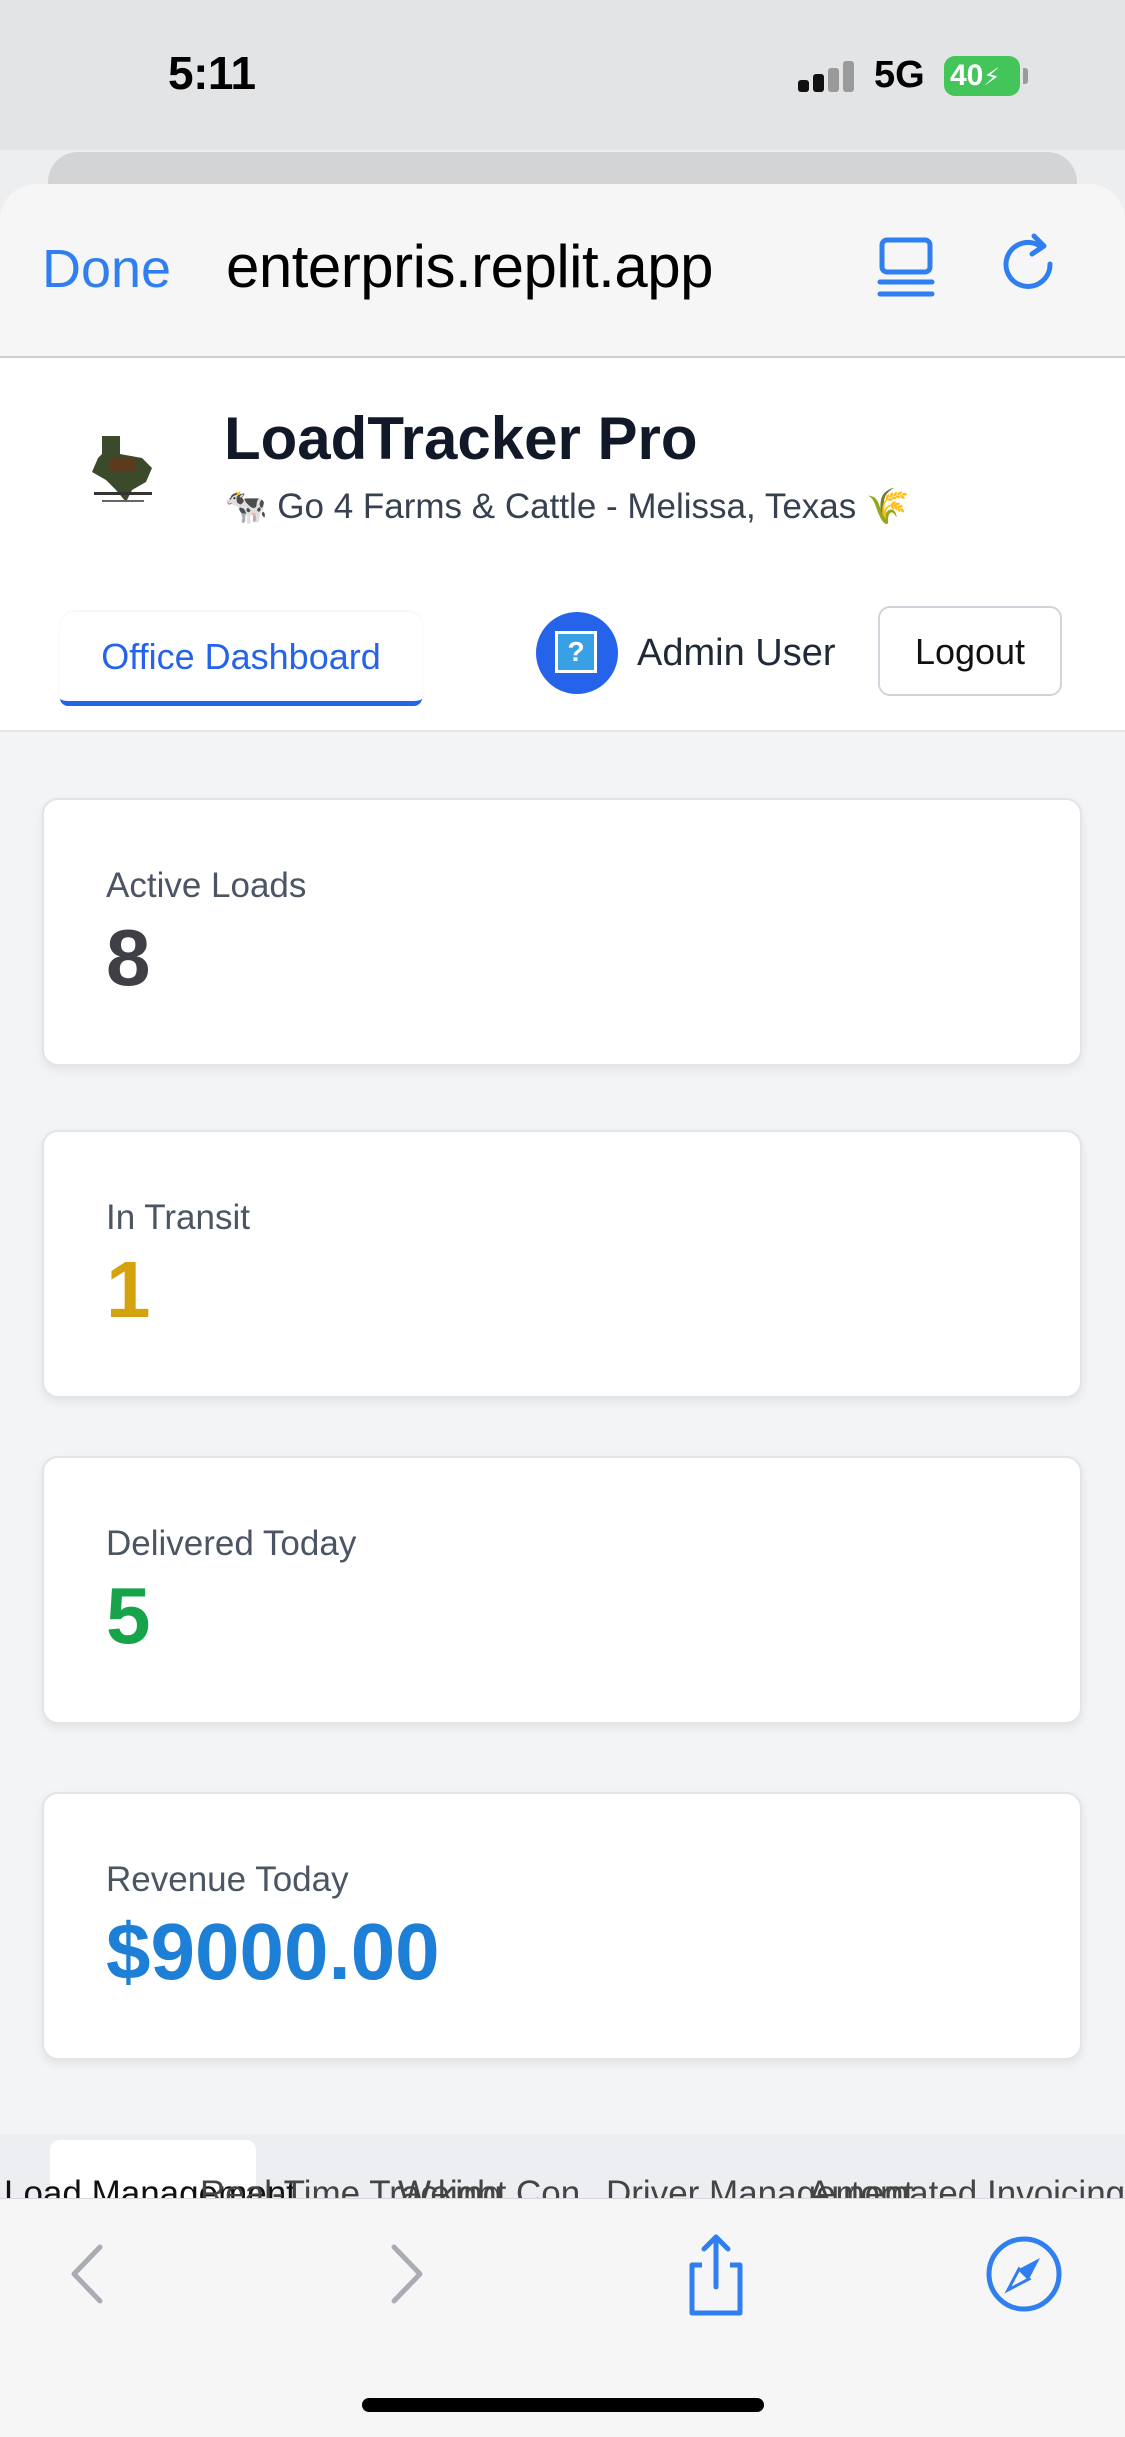 This screenshot has width=1125, height=2437. Describe the element at coordinates (128, 957) in the screenshot. I see `stat-value: 8` at that location.